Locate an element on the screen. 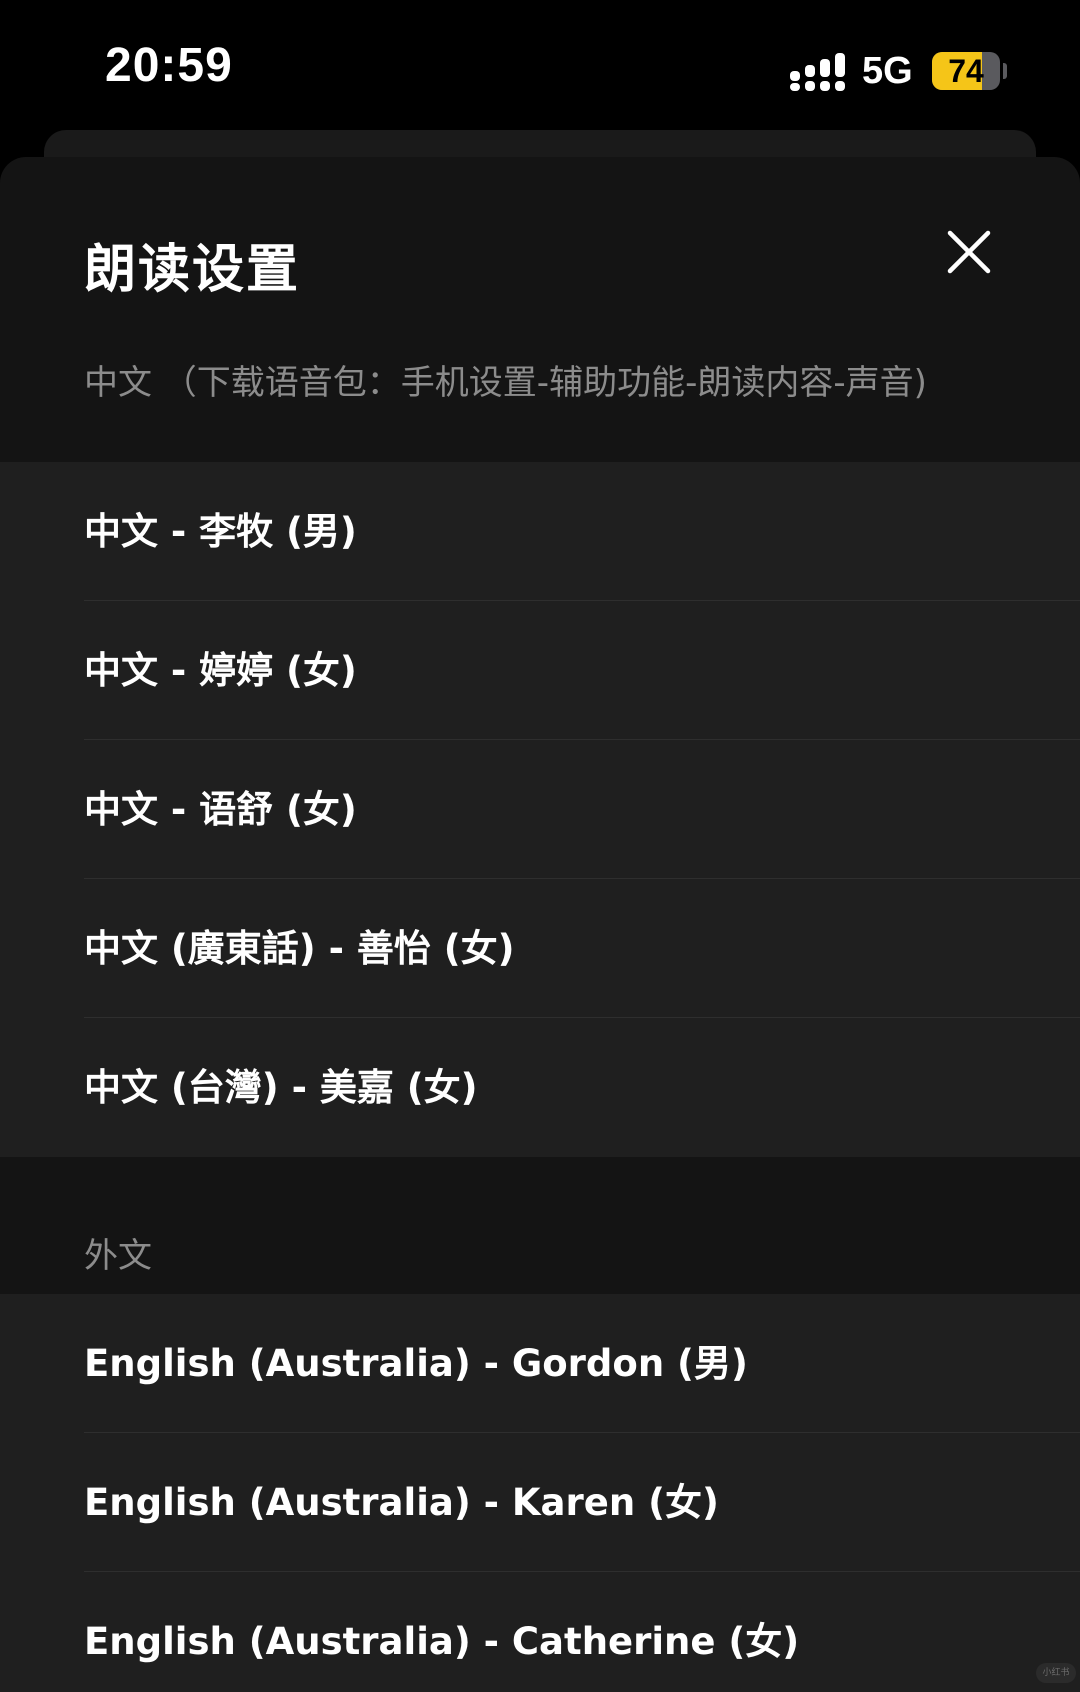  voice-option-label: 中文 - 婷婷 (女) is located at coordinates (220, 670).